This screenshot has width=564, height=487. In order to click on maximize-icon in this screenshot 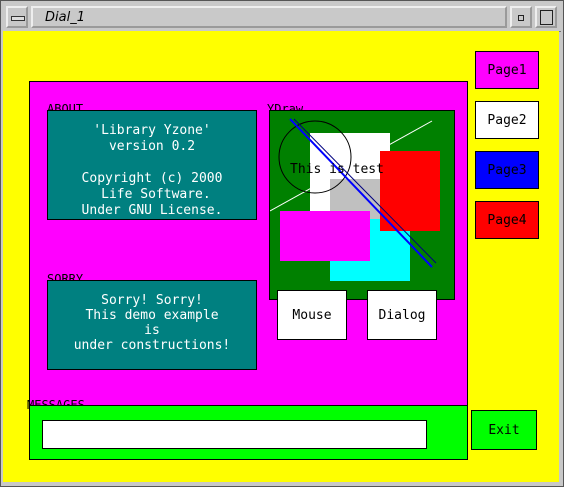, I will do `click(546, 17)`.